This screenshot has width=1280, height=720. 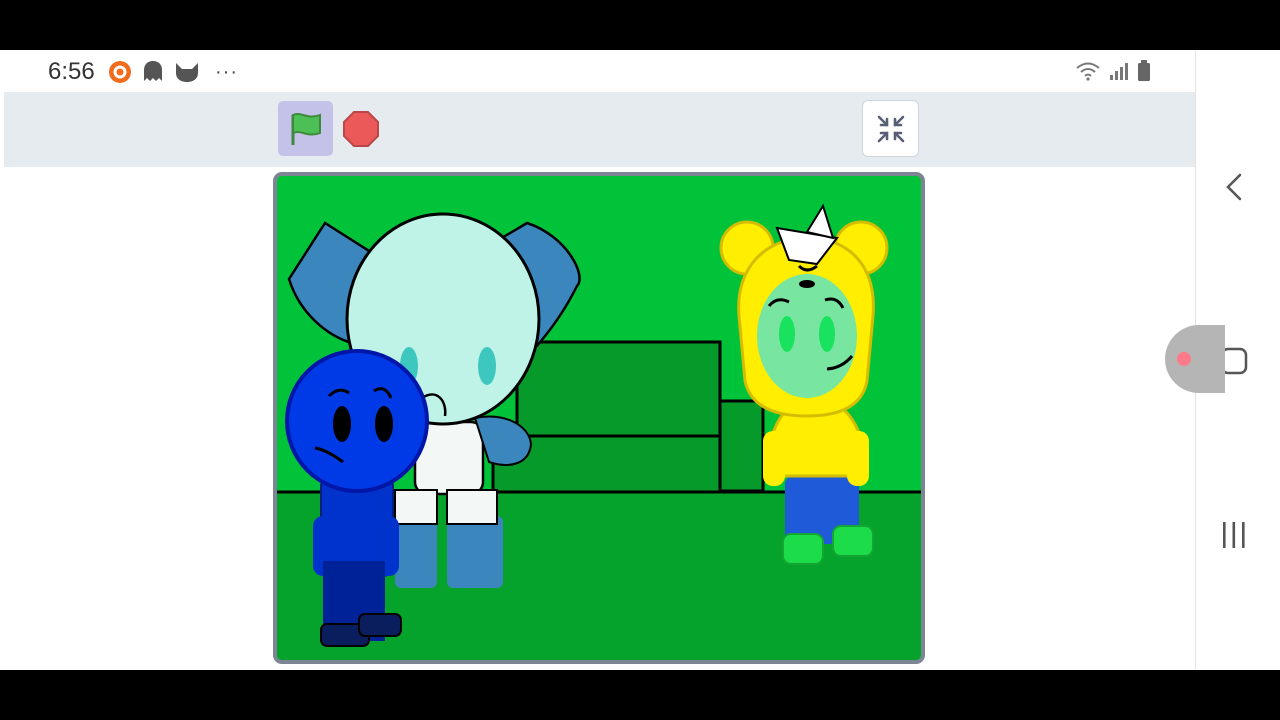 What do you see at coordinates (640, 695) in the screenshot?
I see `letterbox-bottom` at bounding box center [640, 695].